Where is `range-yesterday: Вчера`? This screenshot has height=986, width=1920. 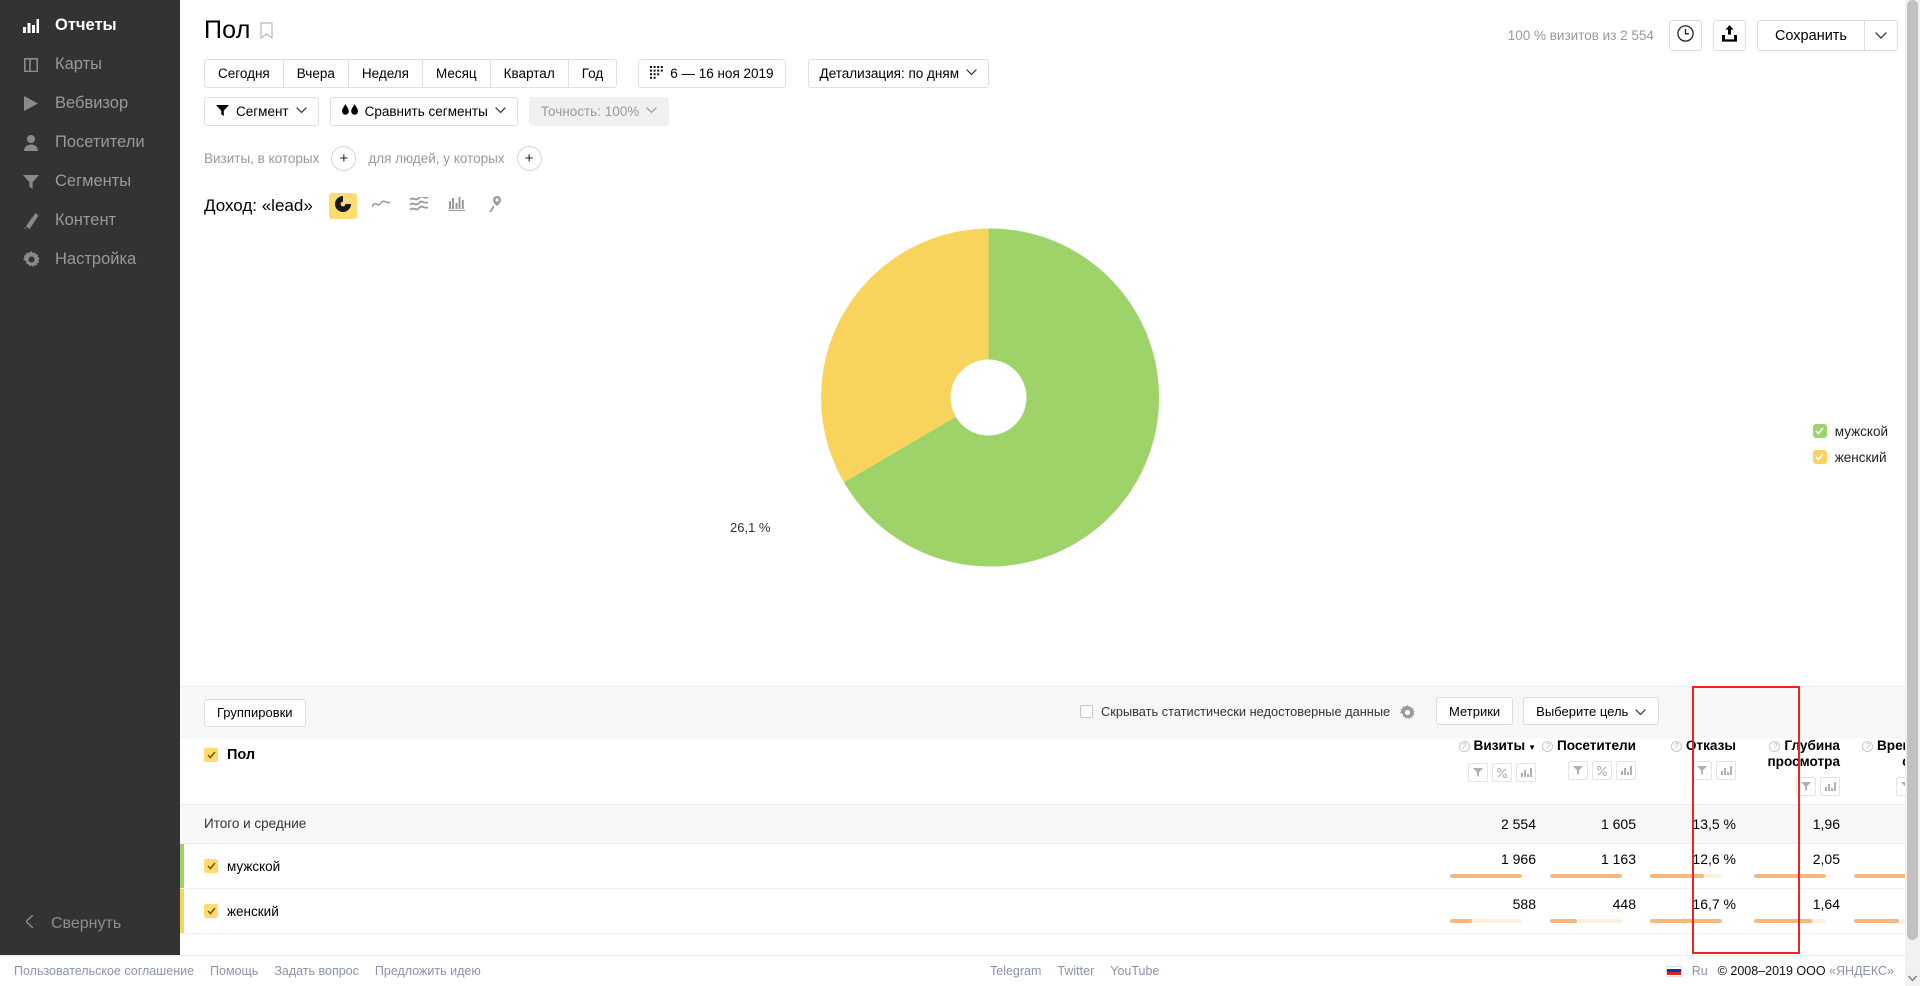
range-yesterday: Вчера is located at coordinates (315, 73).